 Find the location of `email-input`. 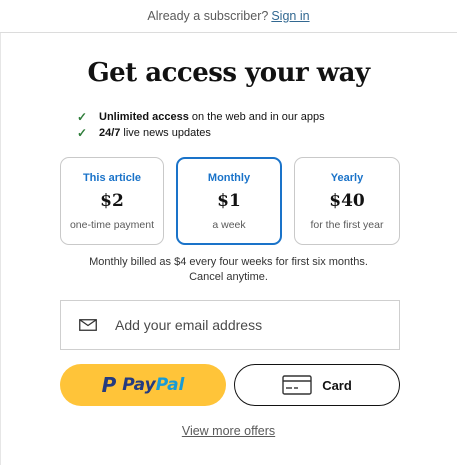

email-input is located at coordinates (235, 325).